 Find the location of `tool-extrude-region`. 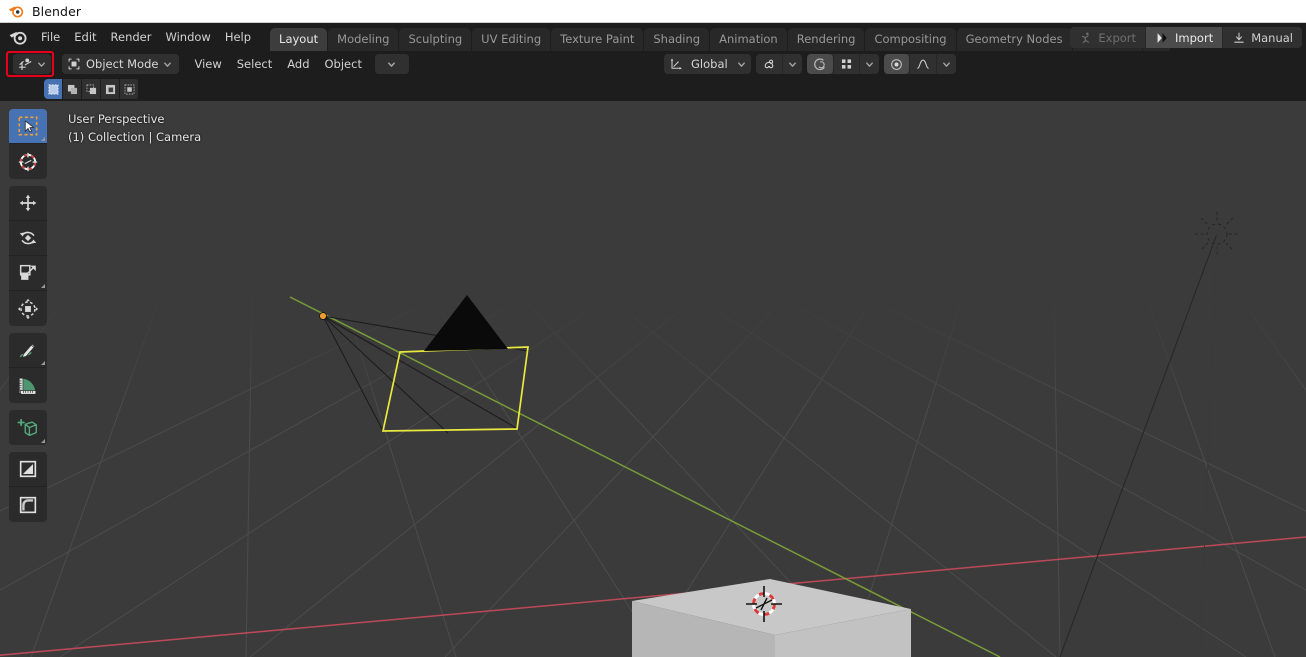

tool-extrude-region is located at coordinates (28, 469).